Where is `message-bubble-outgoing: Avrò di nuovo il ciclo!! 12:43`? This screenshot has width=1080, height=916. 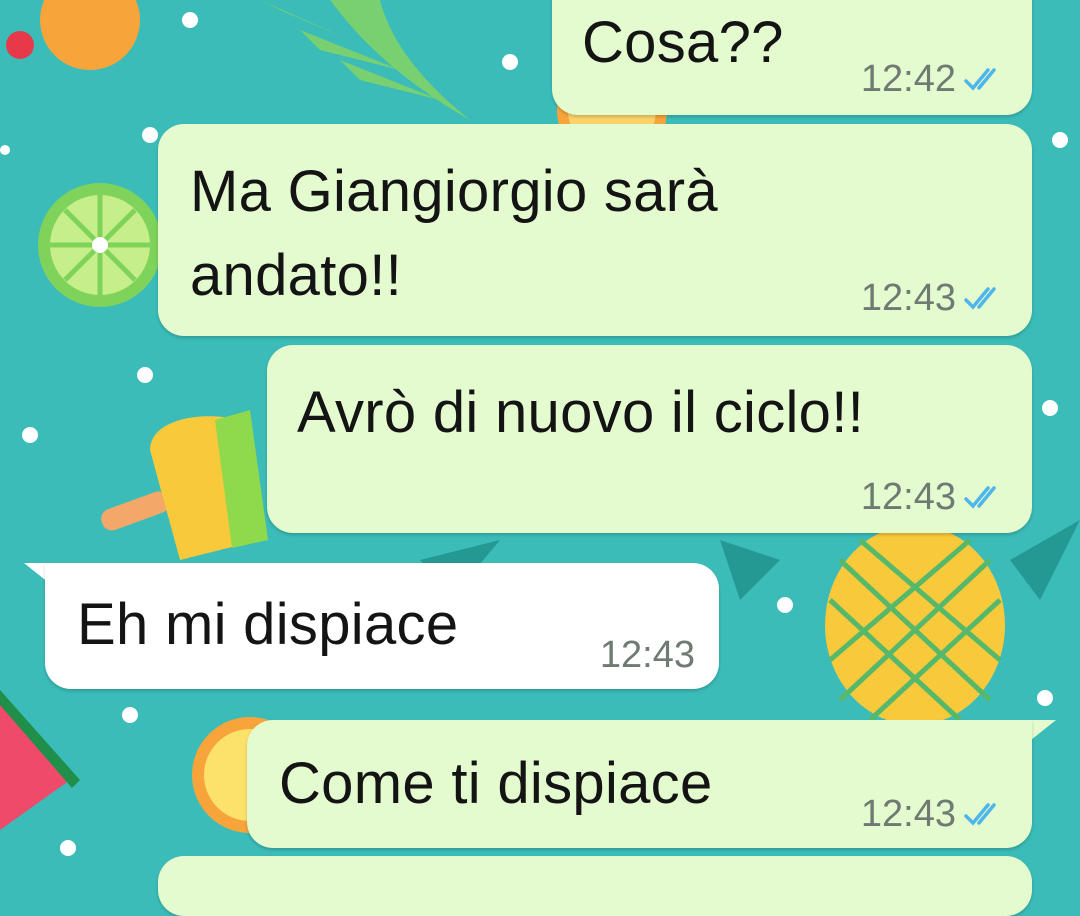
message-bubble-outgoing: Avrò di nuovo il ciclo!! 12:43 is located at coordinates (649, 439).